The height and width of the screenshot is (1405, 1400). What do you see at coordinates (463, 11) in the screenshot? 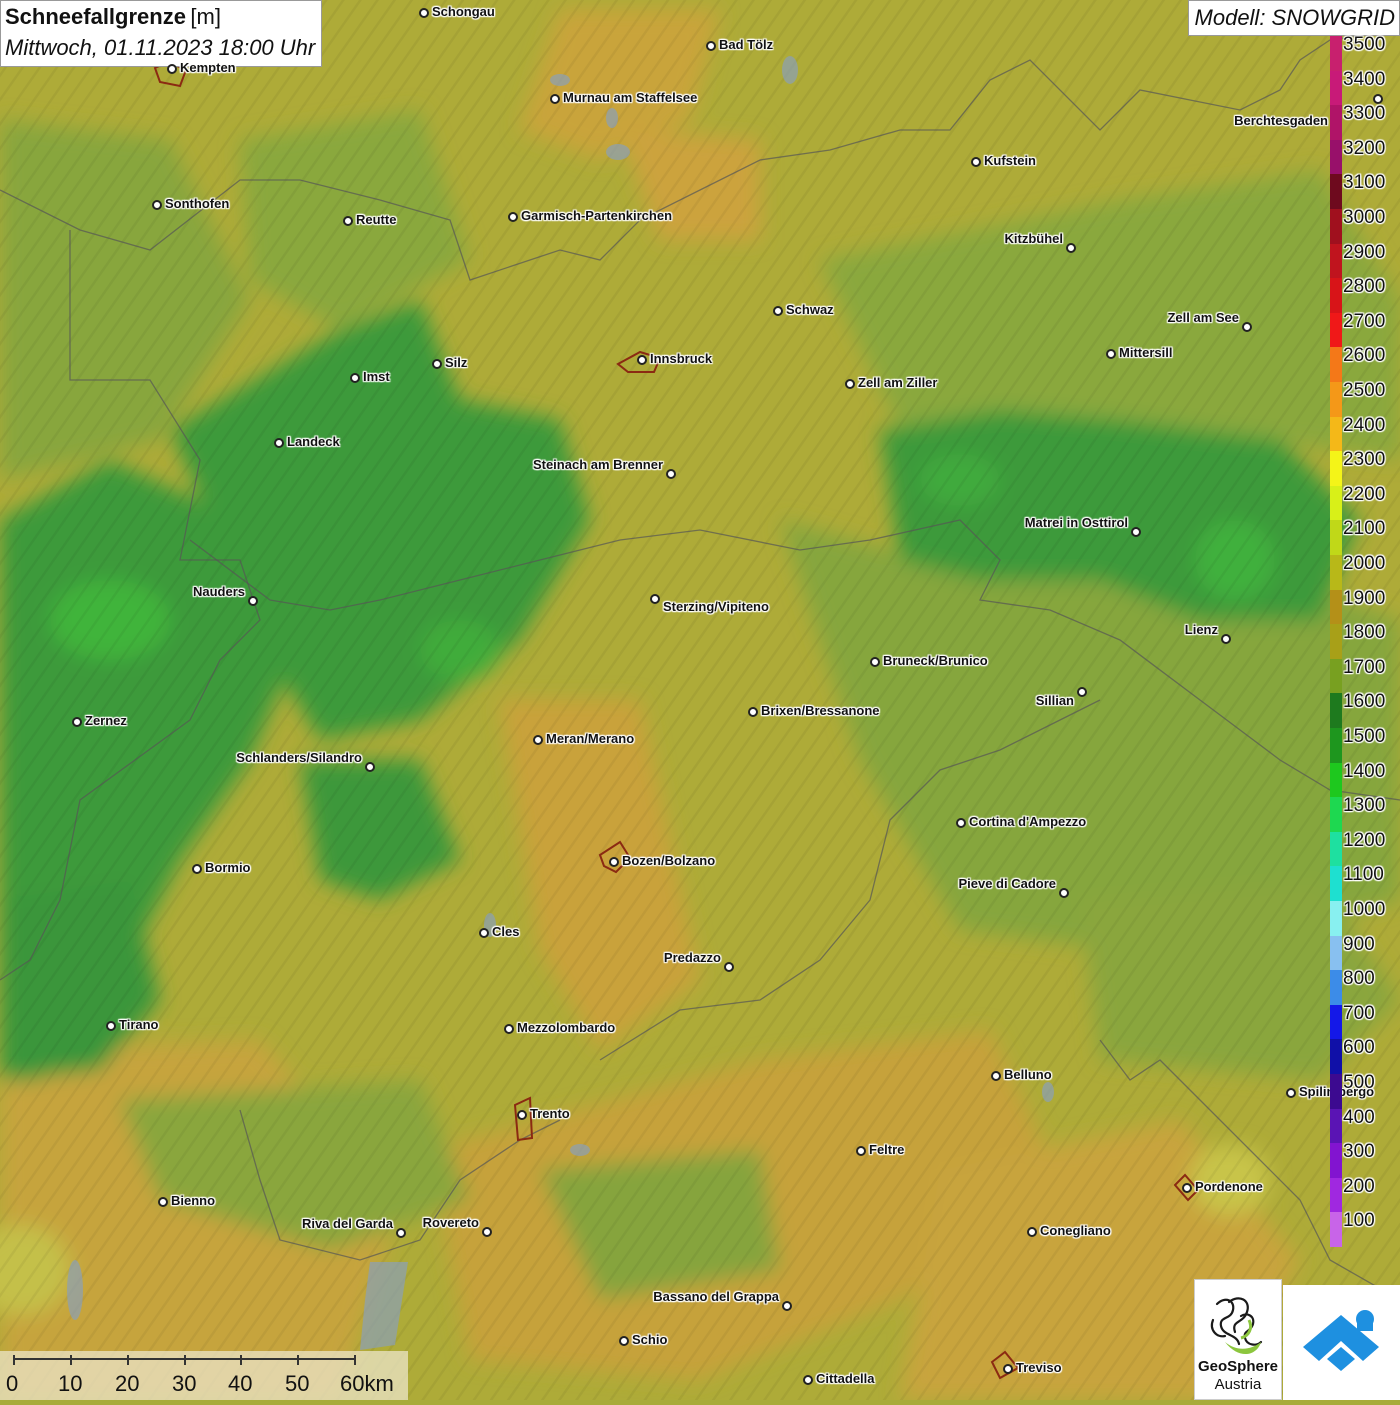
I see `city-label: Schongau` at bounding box center [463, 11].